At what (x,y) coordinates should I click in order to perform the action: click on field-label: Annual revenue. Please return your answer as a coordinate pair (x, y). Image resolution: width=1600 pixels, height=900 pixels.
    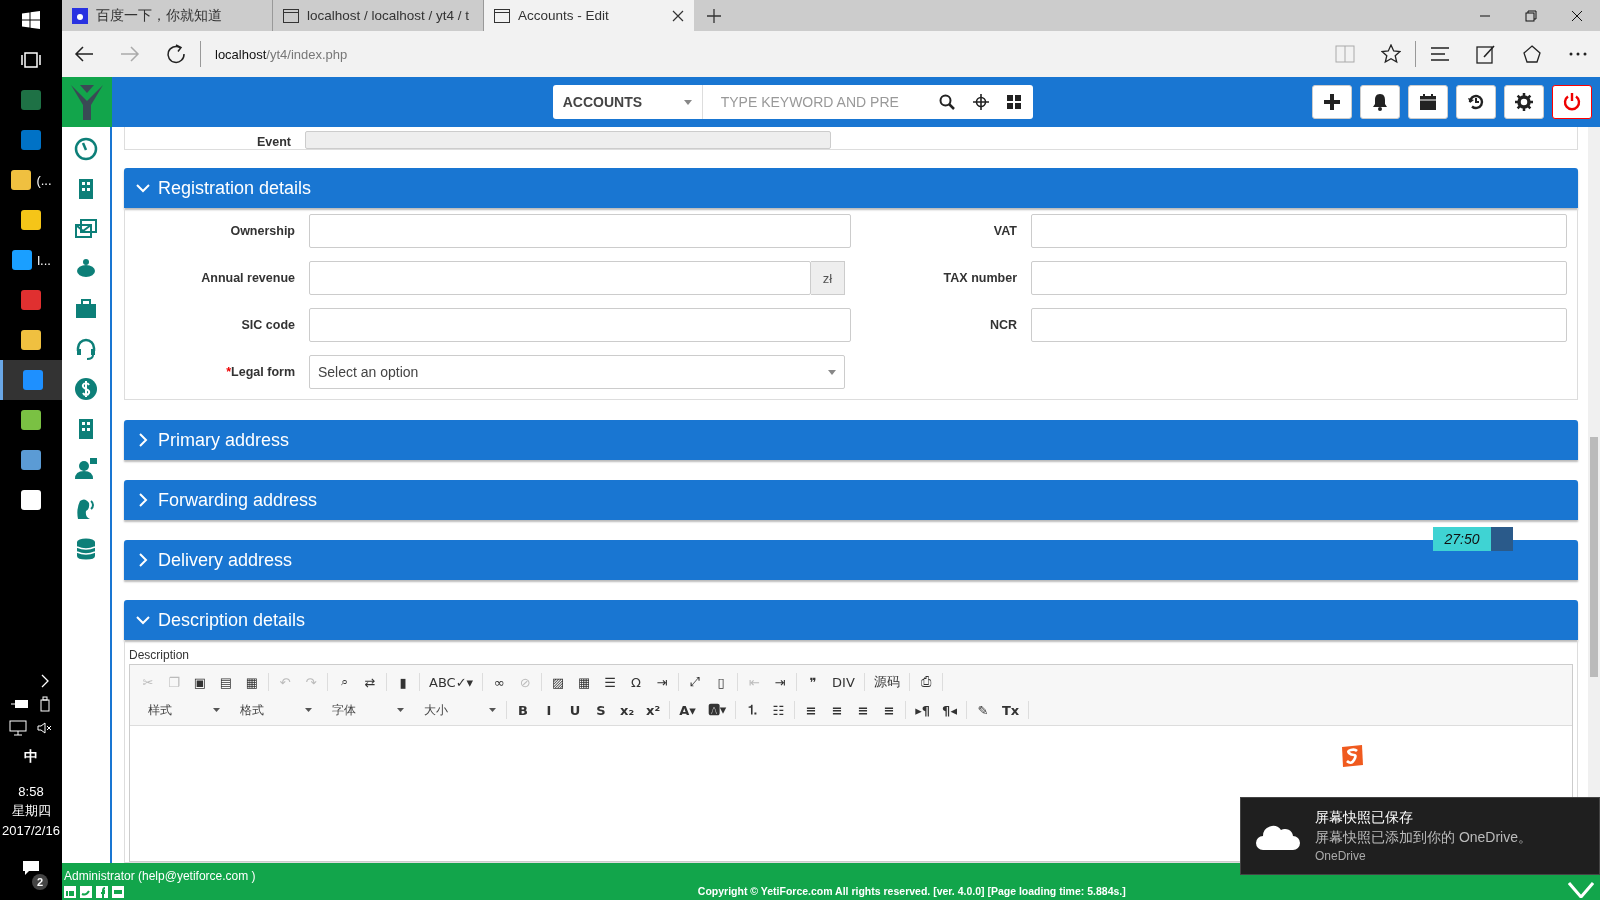
    Looking at the image, I should click on (247, 278).